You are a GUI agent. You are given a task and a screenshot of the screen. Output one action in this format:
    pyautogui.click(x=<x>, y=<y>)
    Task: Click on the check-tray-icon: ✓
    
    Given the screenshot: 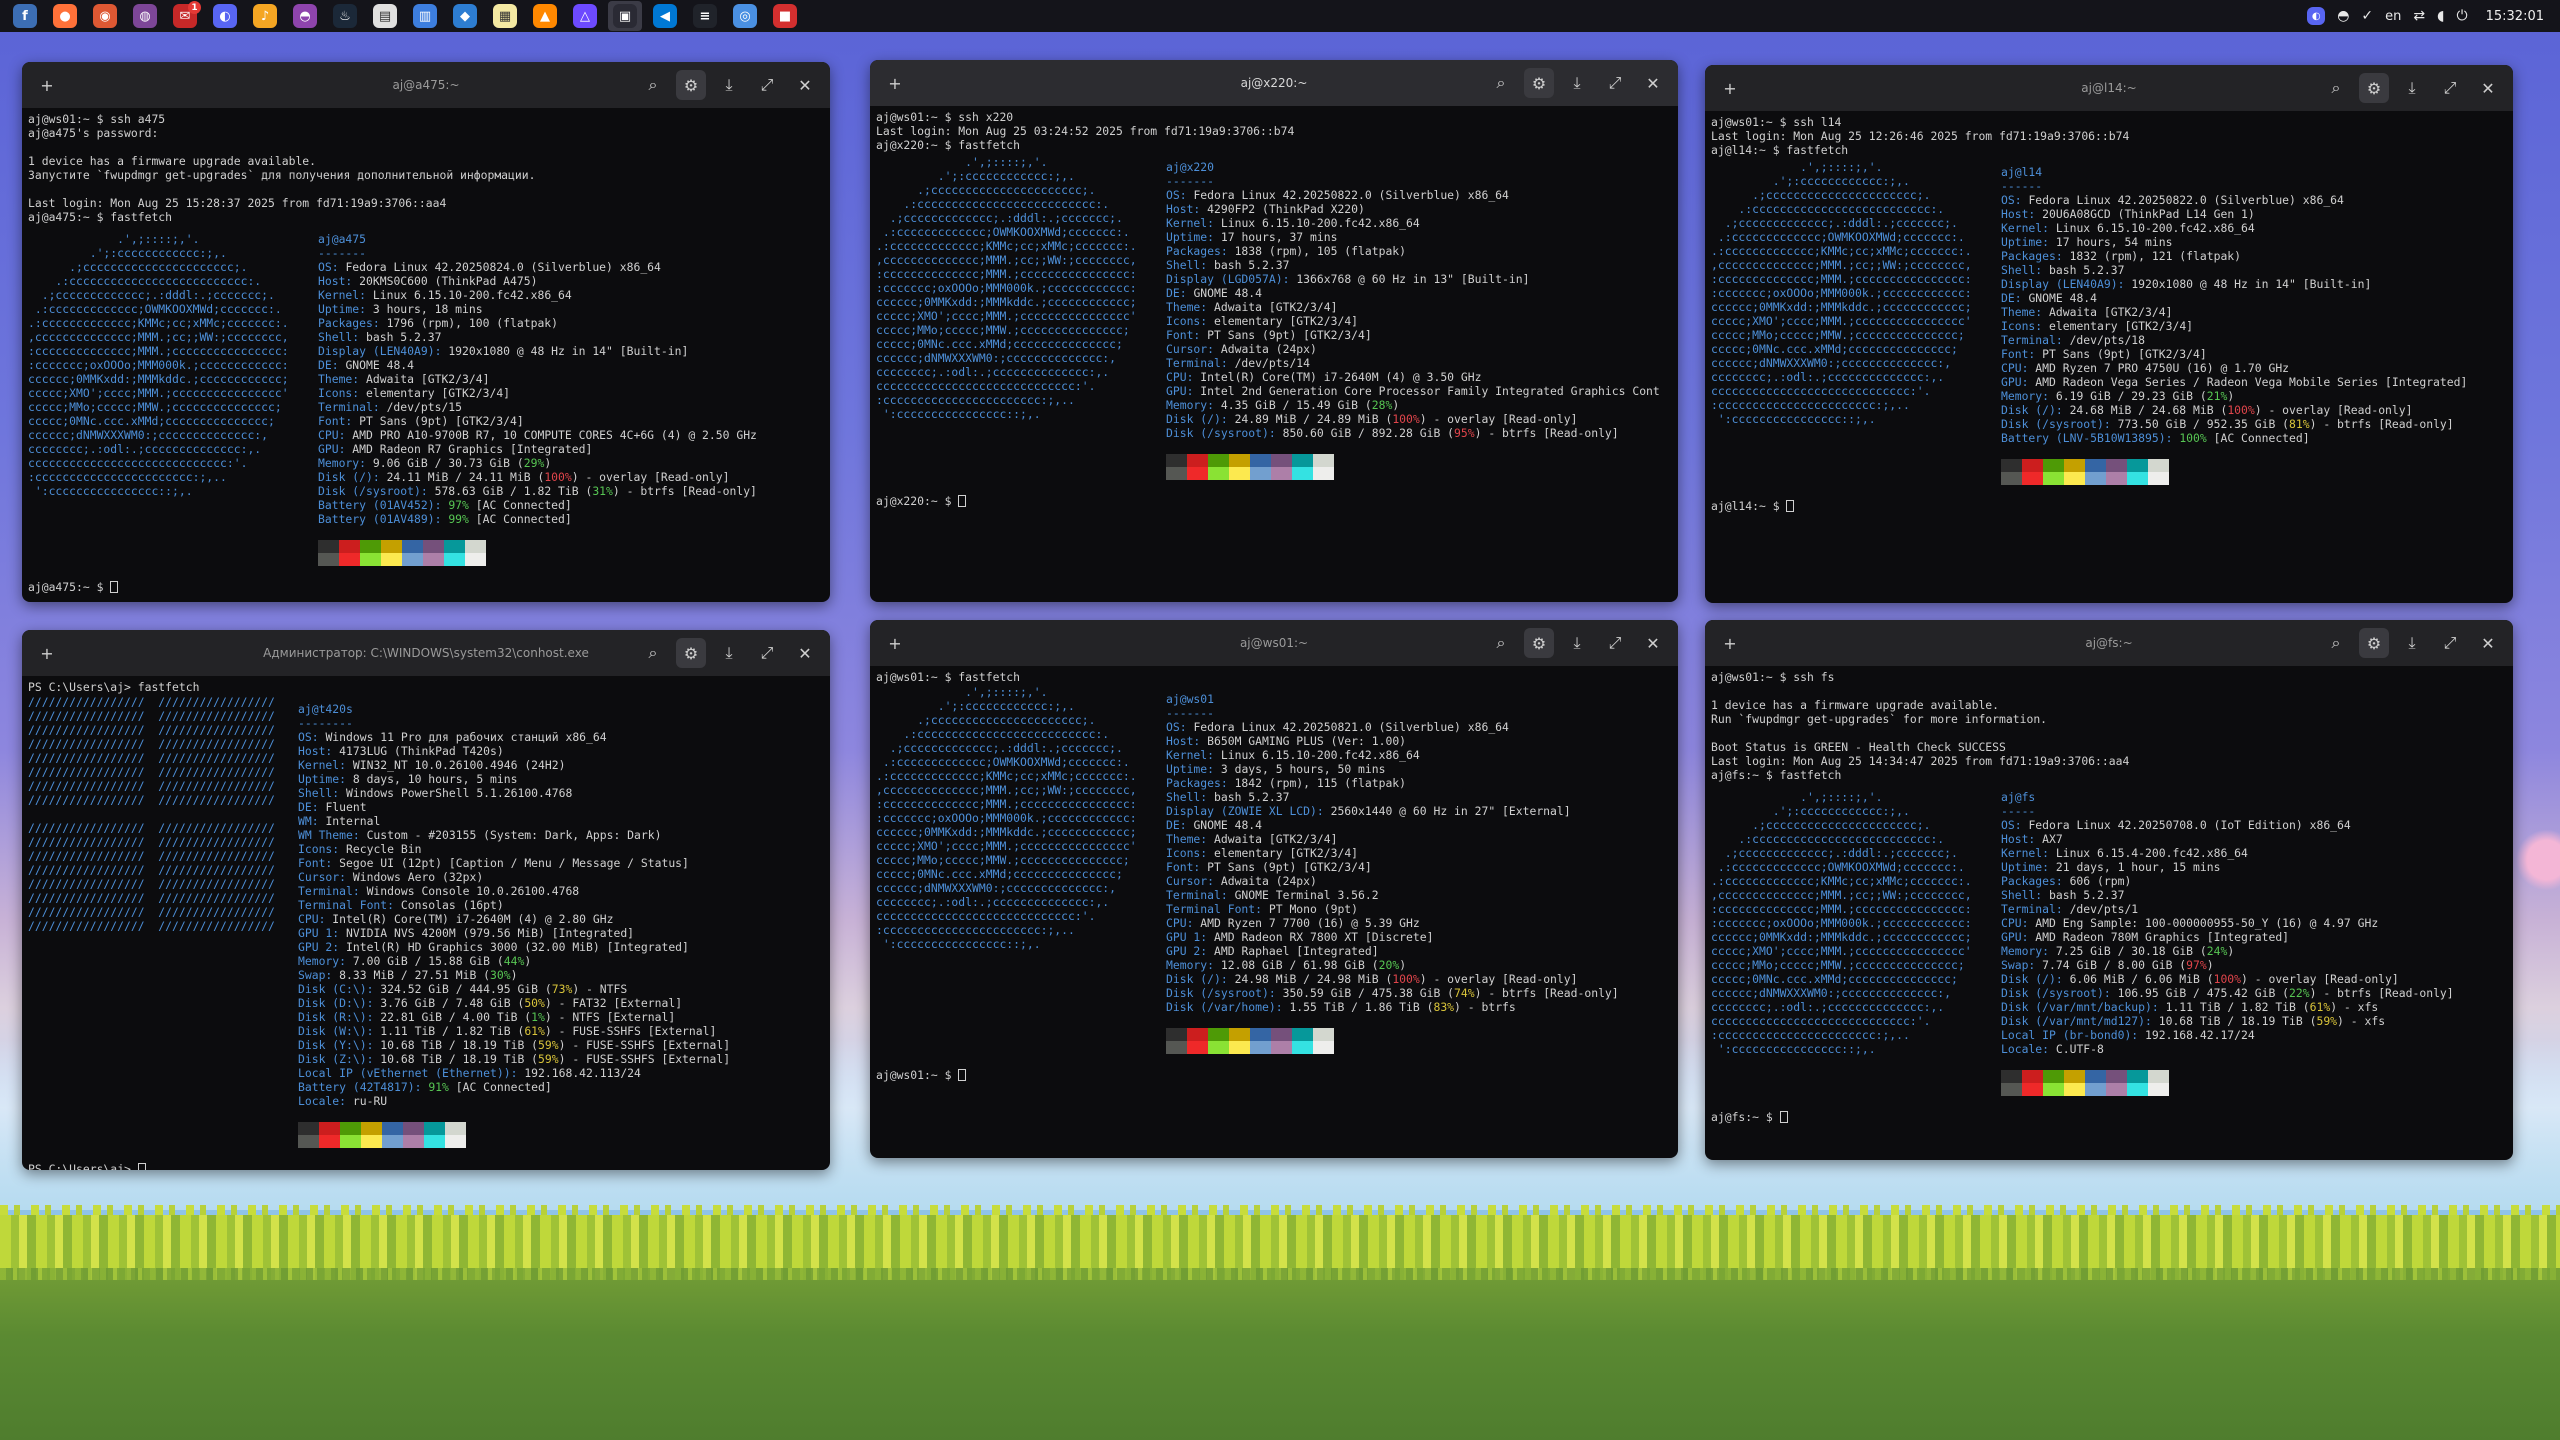 What is the action you would take?
    pyautogui.click(x=2367, y=16)
    